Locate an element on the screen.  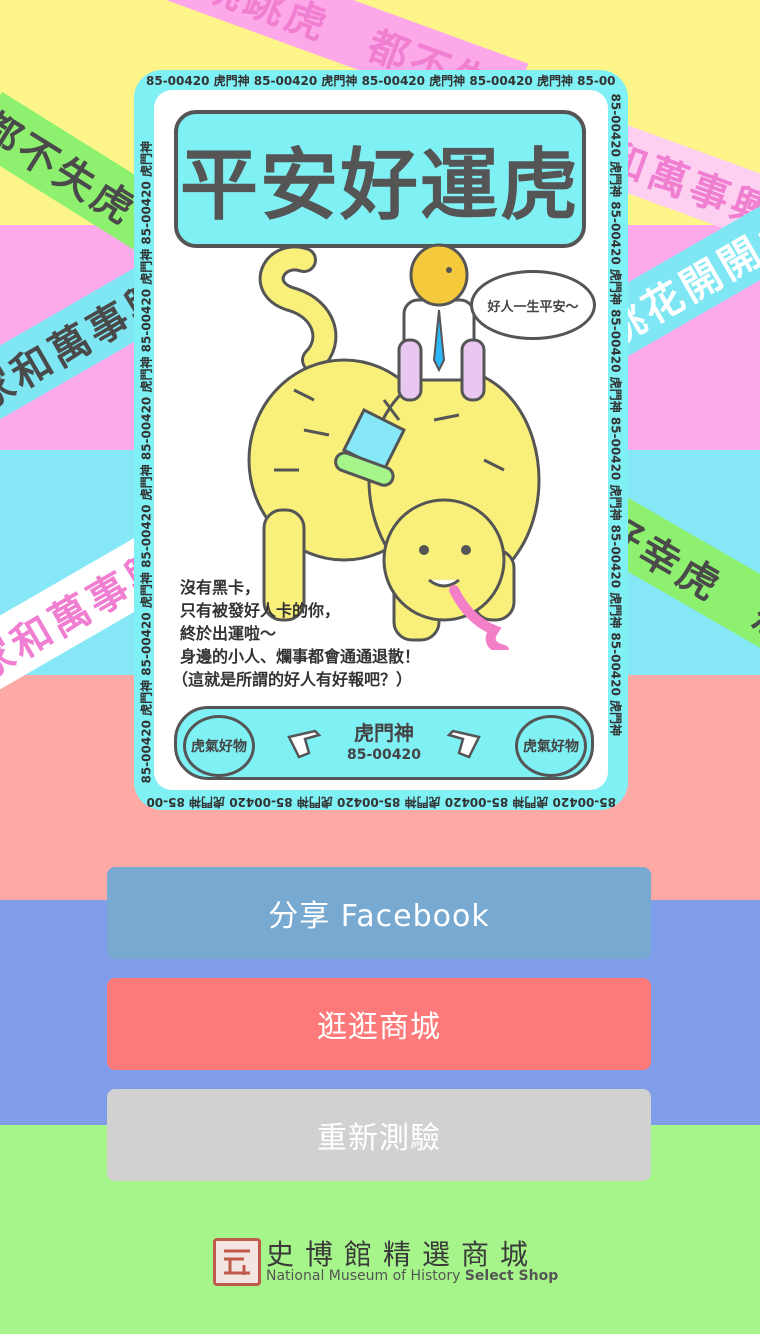
shop-label: 逛逛商城 is located at coordinates (379, 1027).